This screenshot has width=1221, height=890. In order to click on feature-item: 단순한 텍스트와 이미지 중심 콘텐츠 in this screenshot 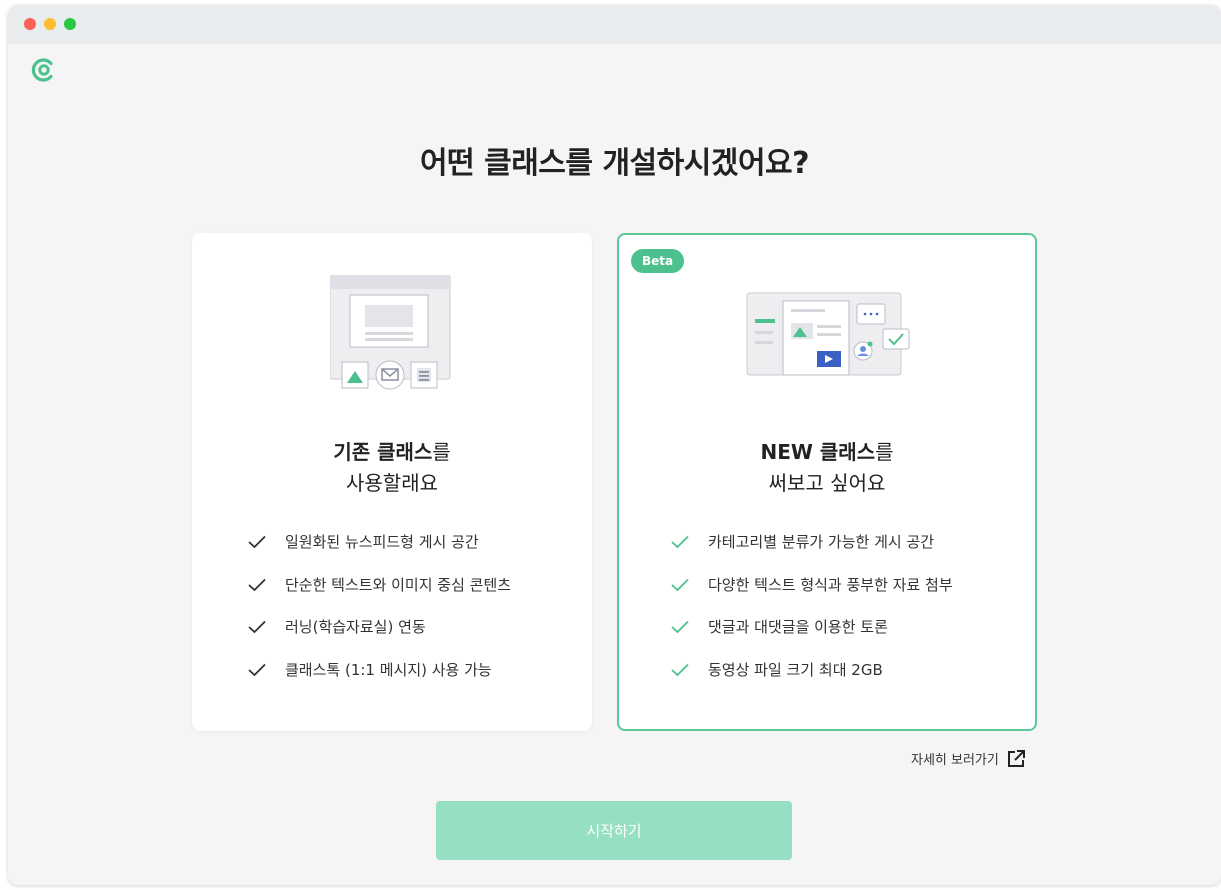, I will do `click(379, 595)`.